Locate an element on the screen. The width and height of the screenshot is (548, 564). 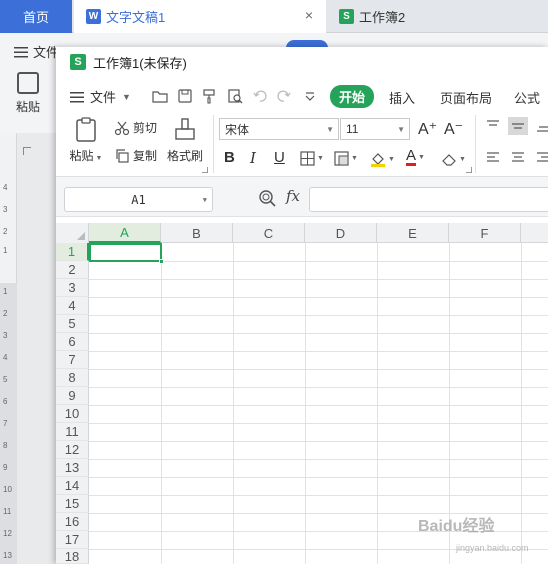
align-right-icon is located at coordinates (542, 158).